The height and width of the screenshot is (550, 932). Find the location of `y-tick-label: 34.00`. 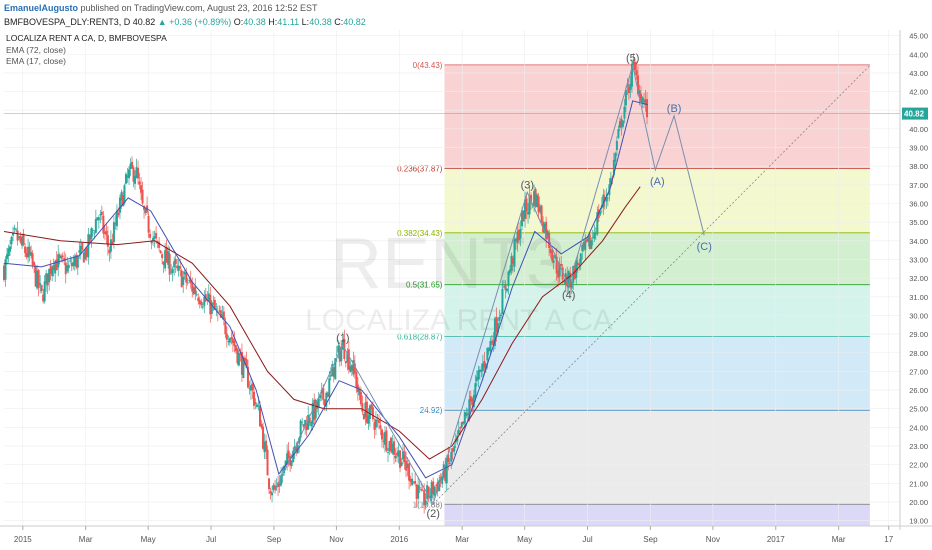

y-tick-label: 34.00 is located at coordinates (918, 241).